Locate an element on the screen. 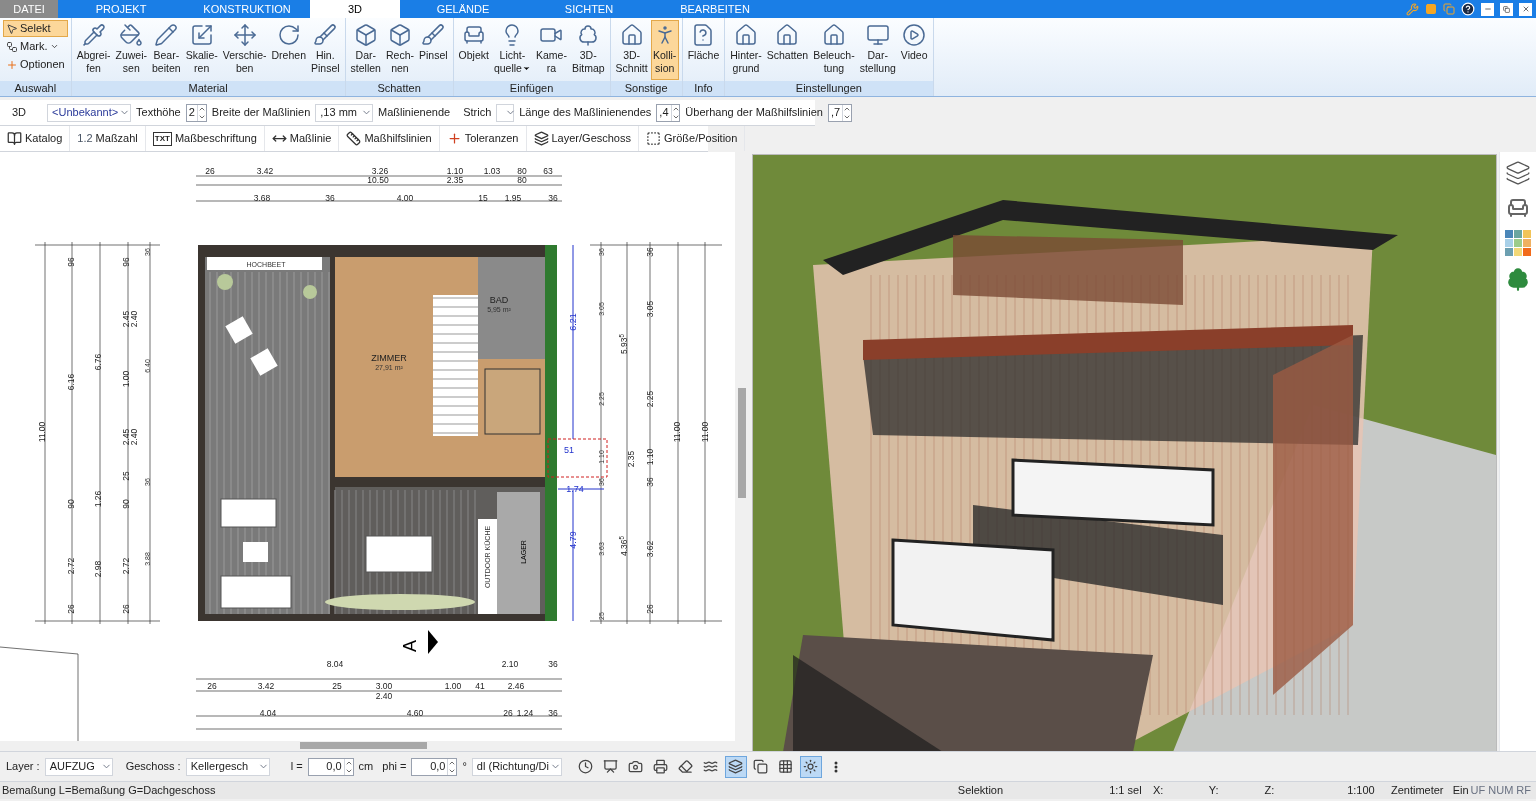  status-snap: Ein is located at coordinates (1461, 791).